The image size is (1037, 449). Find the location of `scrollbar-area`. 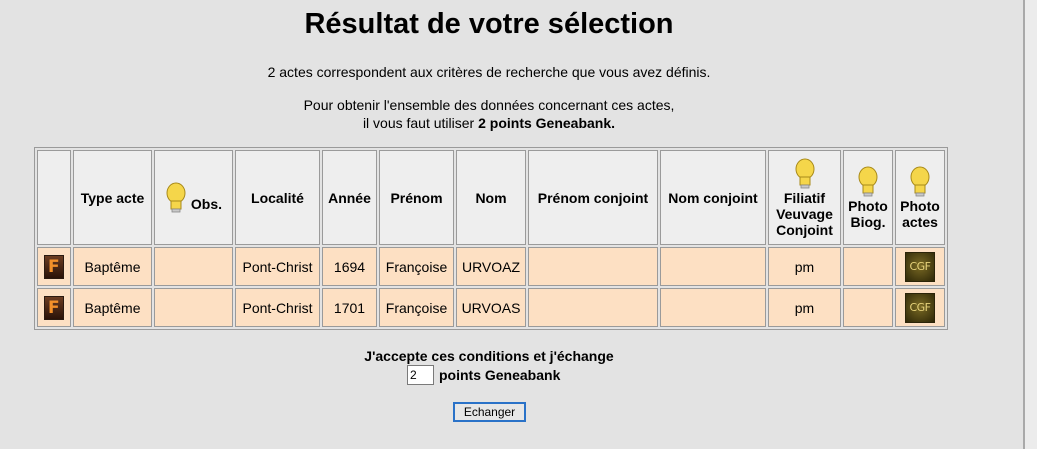

scrollbar-area is located at coordinates (1031, 224).